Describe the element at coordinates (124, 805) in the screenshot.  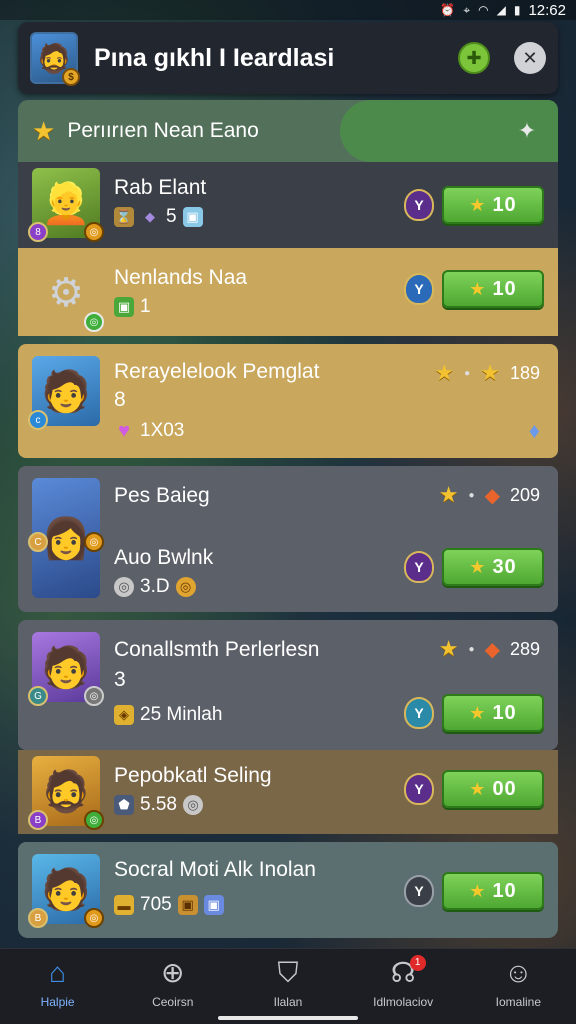
I see `shield-mini-icon: ⬟` at that location.